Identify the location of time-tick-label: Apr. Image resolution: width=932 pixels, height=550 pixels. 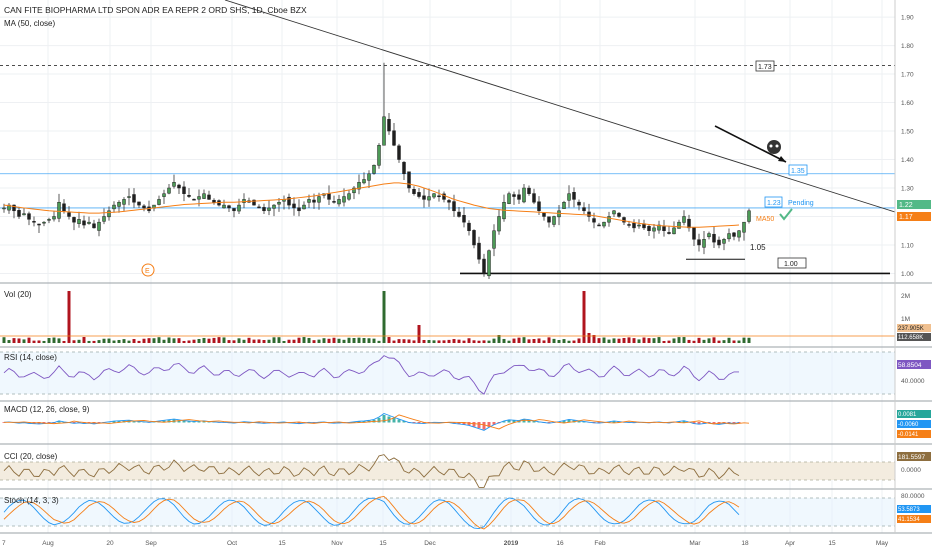
(790, 543).